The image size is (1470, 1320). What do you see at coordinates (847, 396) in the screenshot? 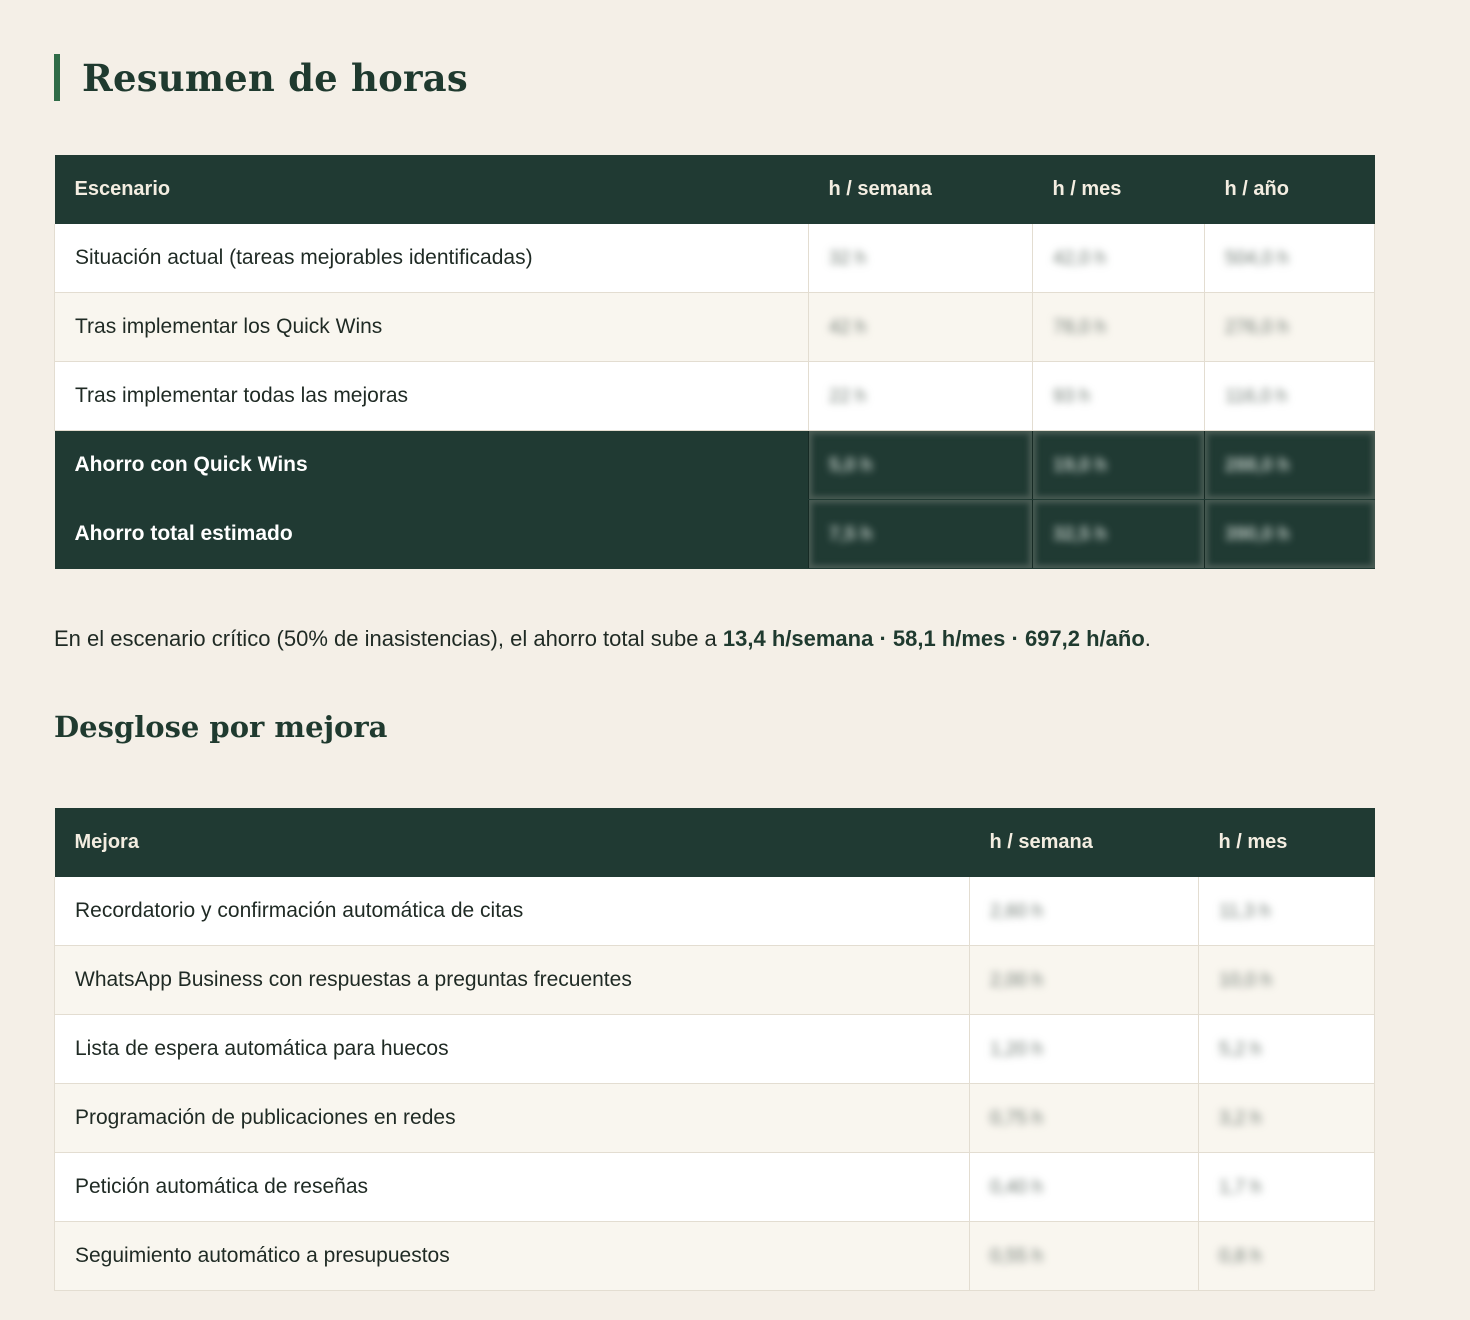
I see `hours-week-value: 22 h` at bounding box center [847, 396].